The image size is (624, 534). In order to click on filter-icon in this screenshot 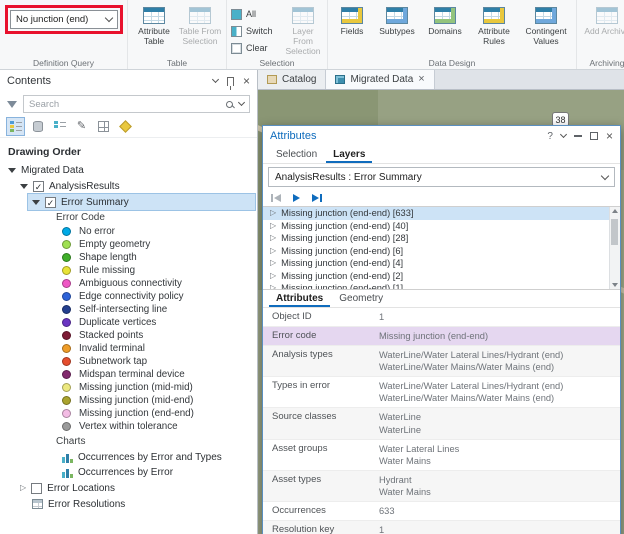, I will do `click(12, 104)`.